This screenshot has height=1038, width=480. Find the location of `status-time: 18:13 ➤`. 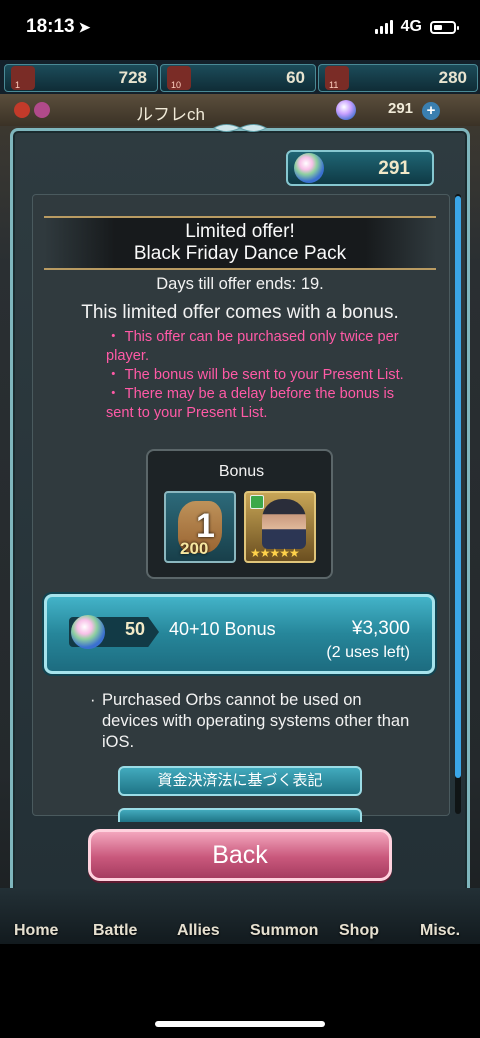

status-time: 18:13 ➤ is located at coordinates (58, 26).